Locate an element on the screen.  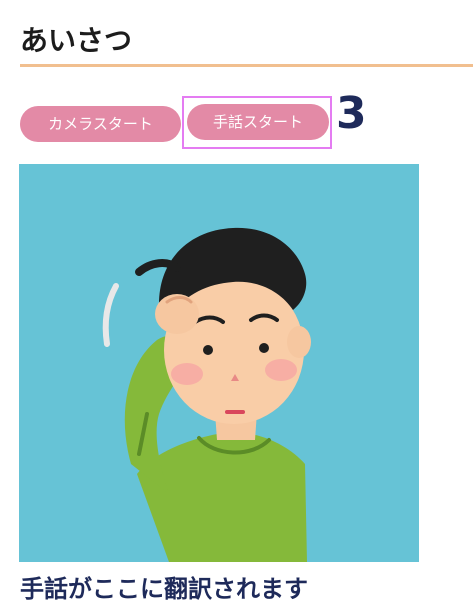
sign-start-button: 手話スタート is located at coordinates (258, 122).